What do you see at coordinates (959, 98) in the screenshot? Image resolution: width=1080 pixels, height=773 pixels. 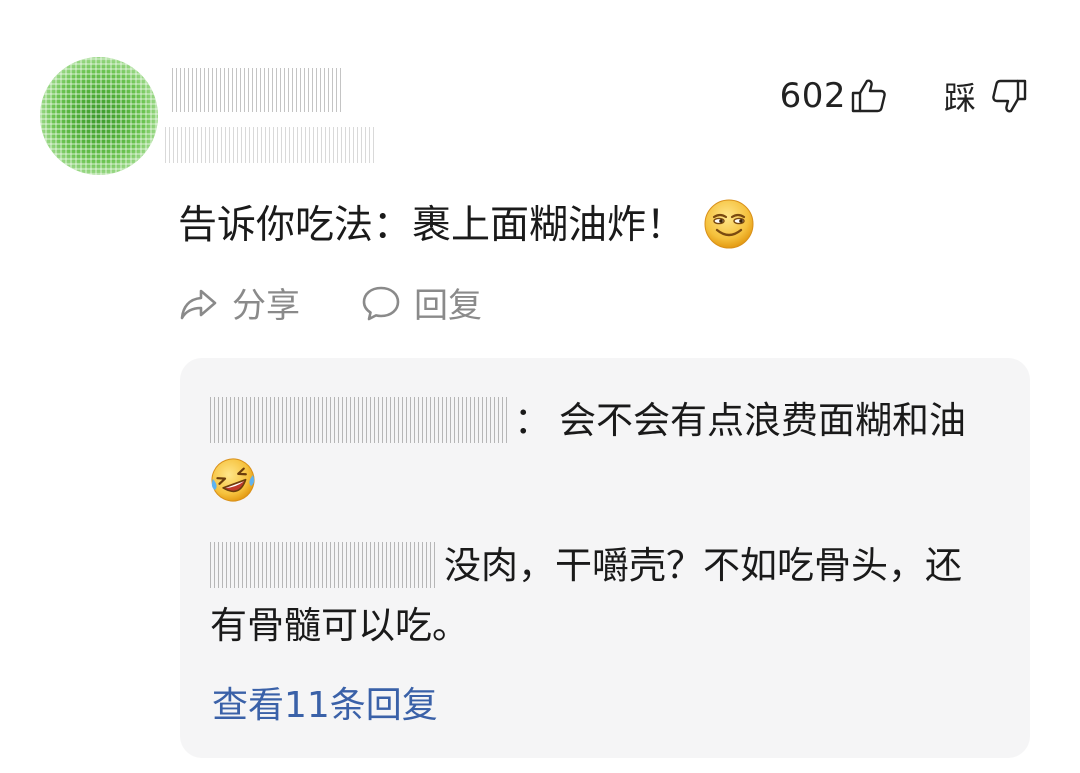 I see `dislike-label: 踩` at bounding box center [959, 98].